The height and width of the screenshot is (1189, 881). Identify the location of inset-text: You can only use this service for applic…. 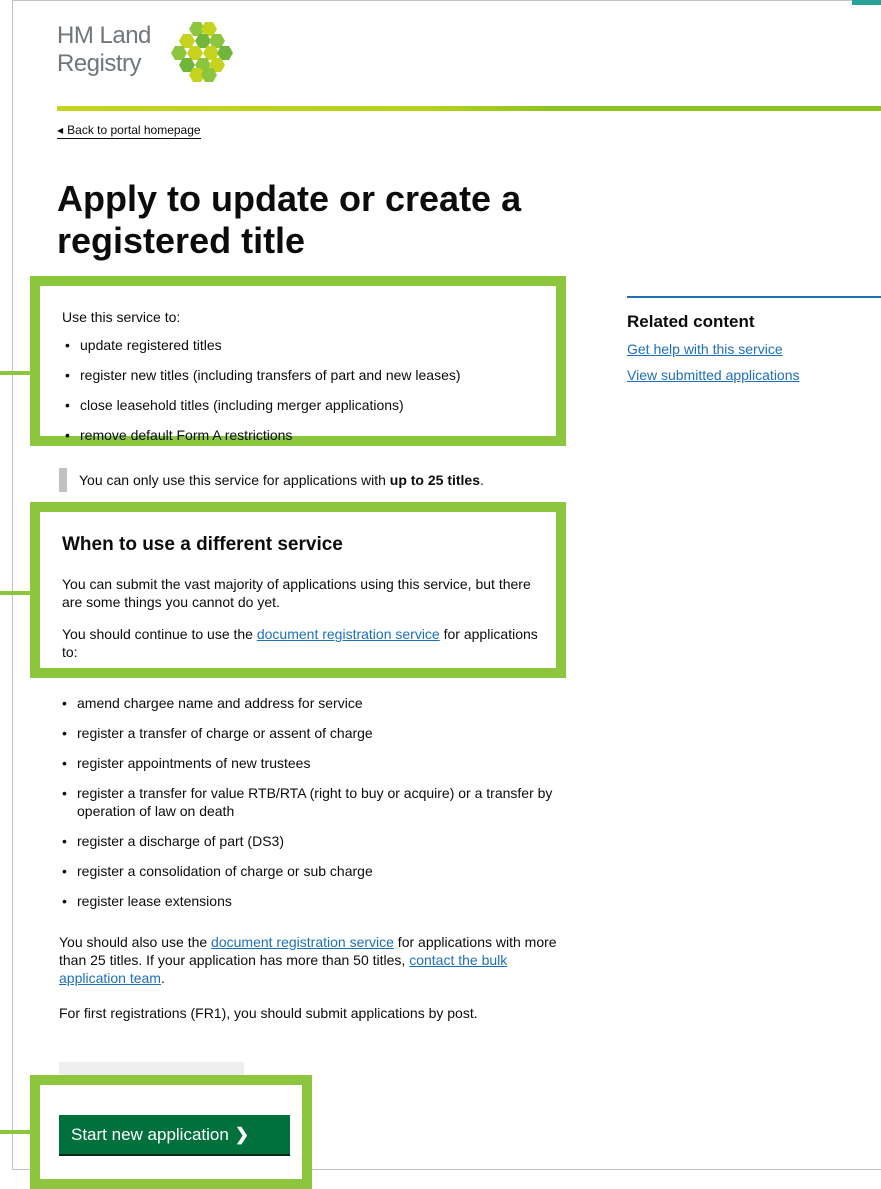
(271, 480).